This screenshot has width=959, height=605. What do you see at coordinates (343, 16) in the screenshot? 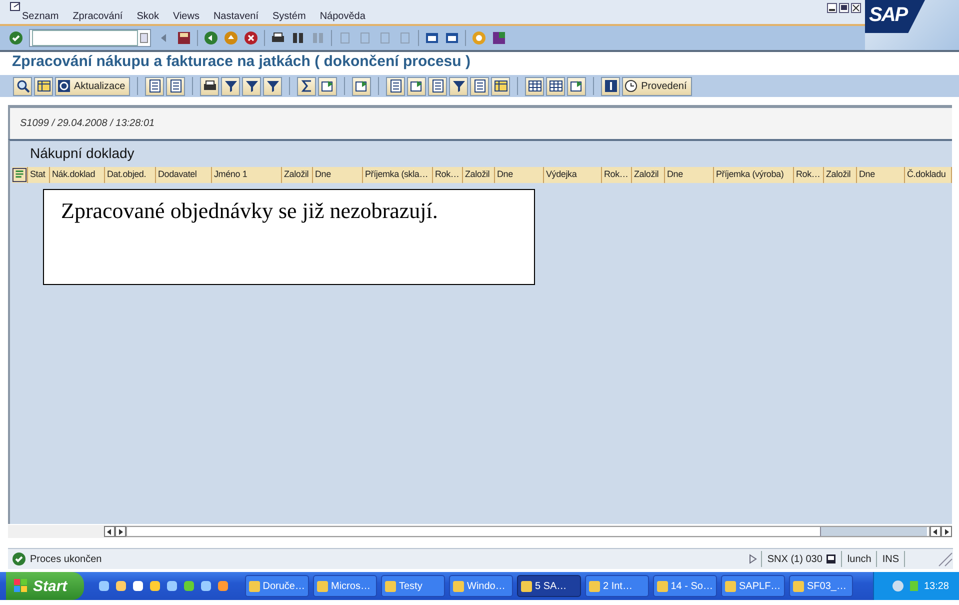
I see `menu-item: Nápověda` at bounding box center [343, 16].